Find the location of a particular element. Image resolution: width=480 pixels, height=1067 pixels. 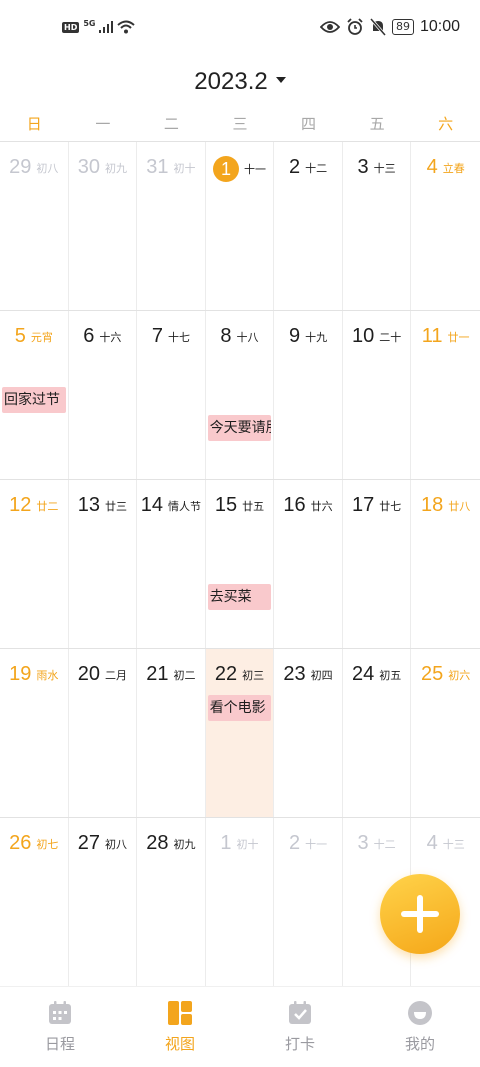

day-cell: 20 二月 is located at coordinates (103, 733).